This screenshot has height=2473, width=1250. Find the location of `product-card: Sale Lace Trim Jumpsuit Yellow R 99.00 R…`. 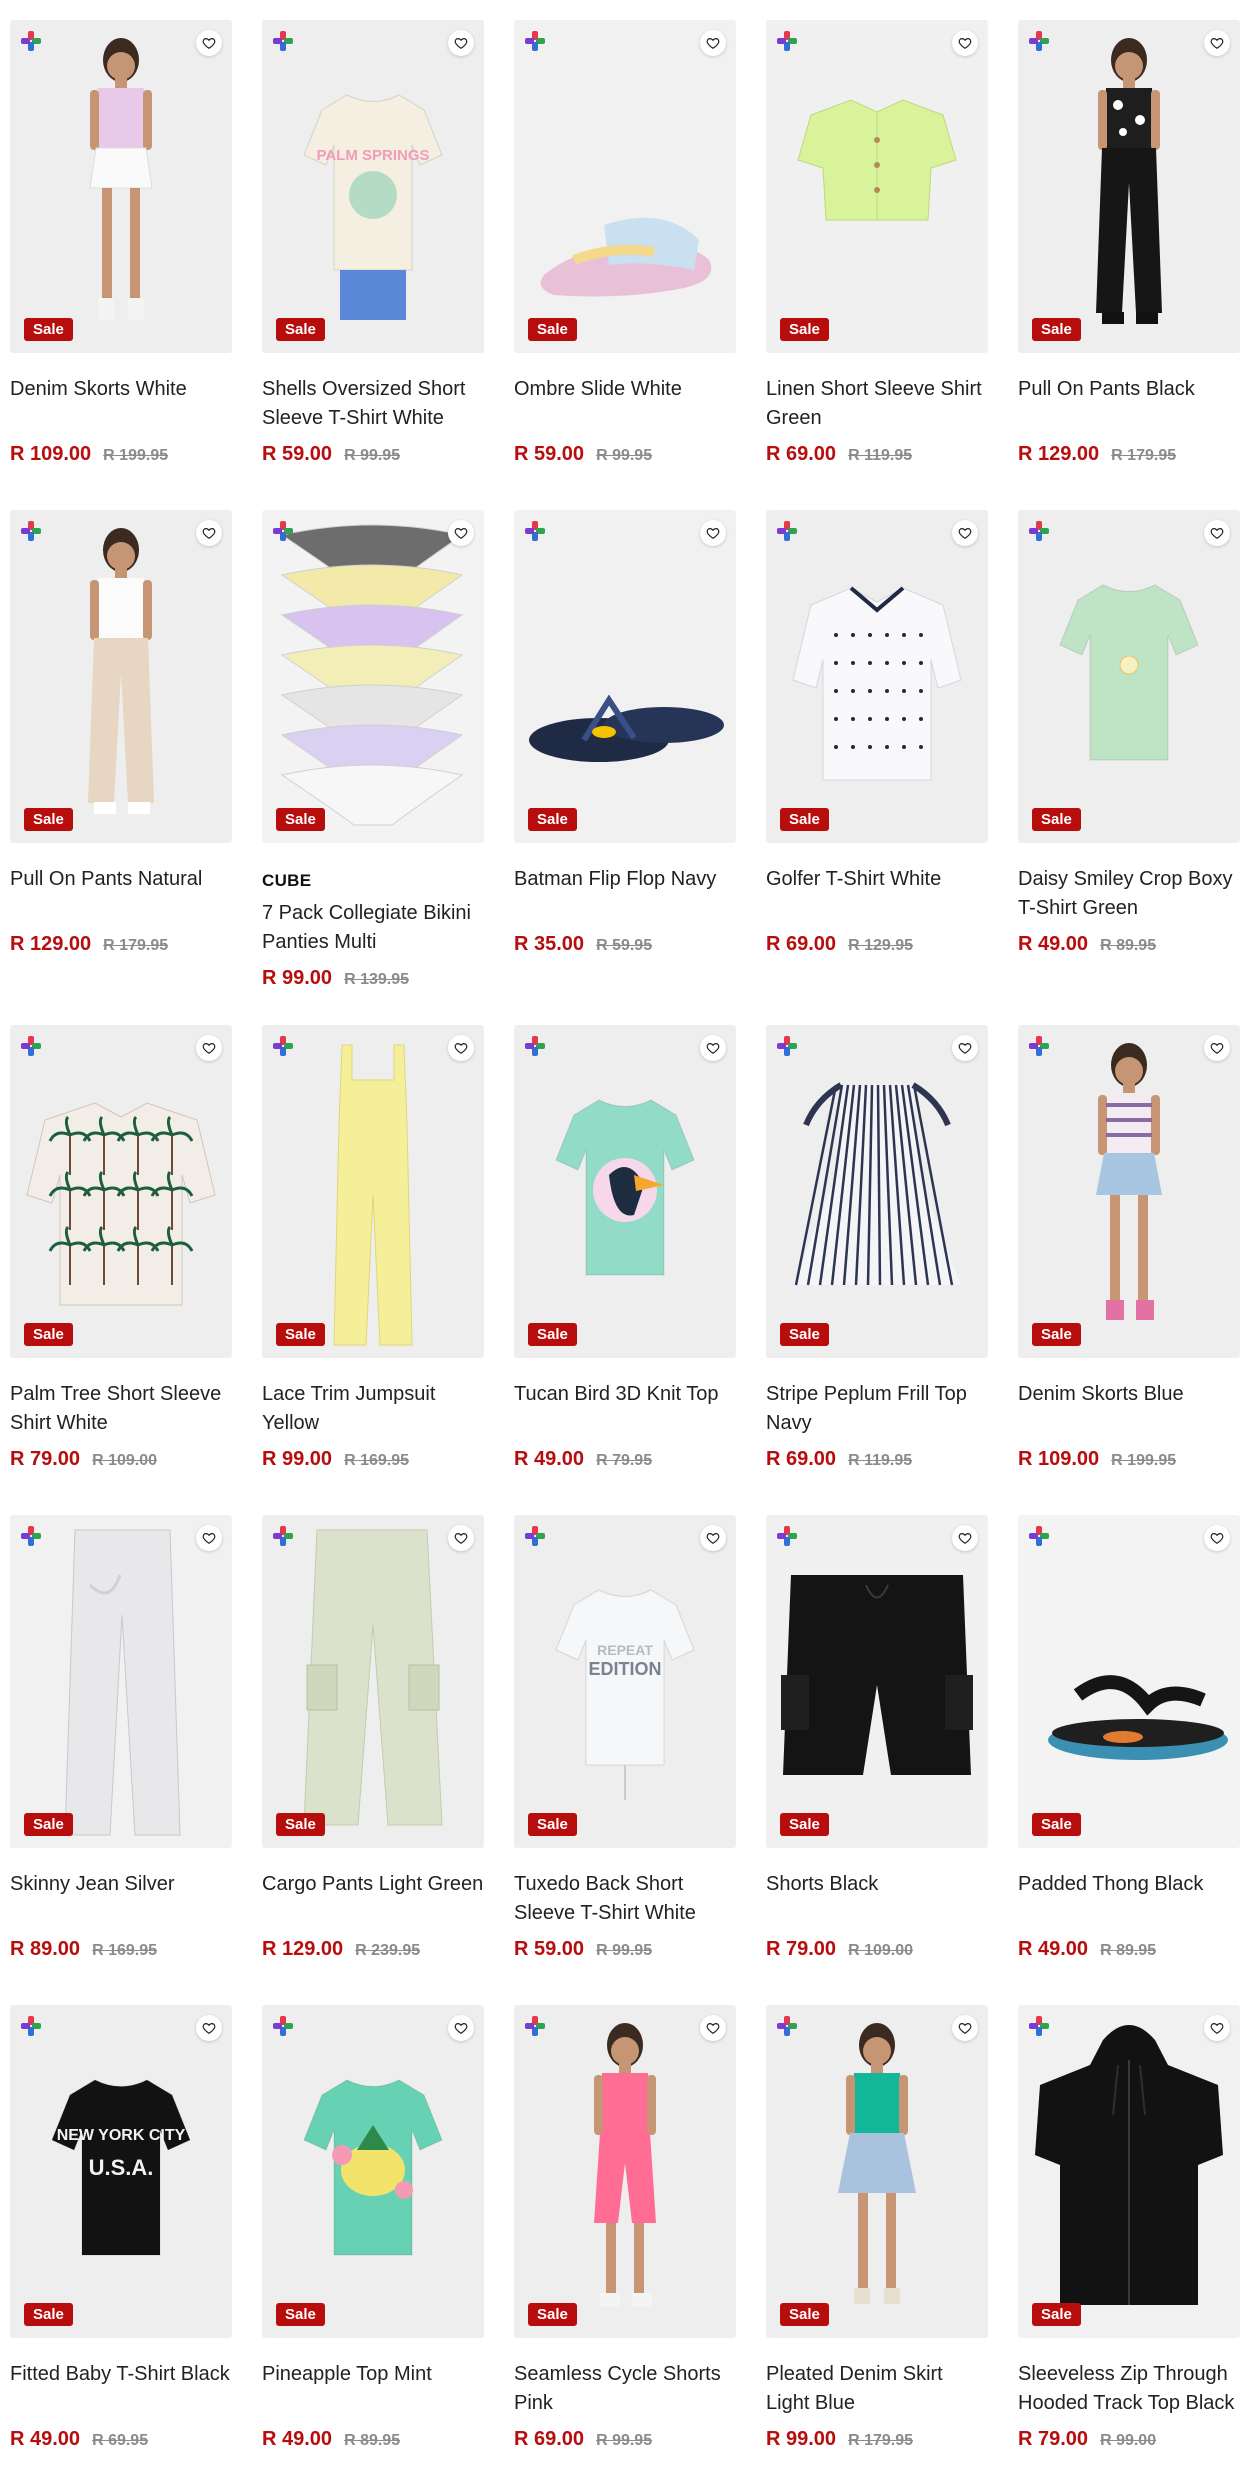

product-card: Sale Lace Trim Jumpsuit Yellow R 99.00 R… is located at coordinates (373, 1248).